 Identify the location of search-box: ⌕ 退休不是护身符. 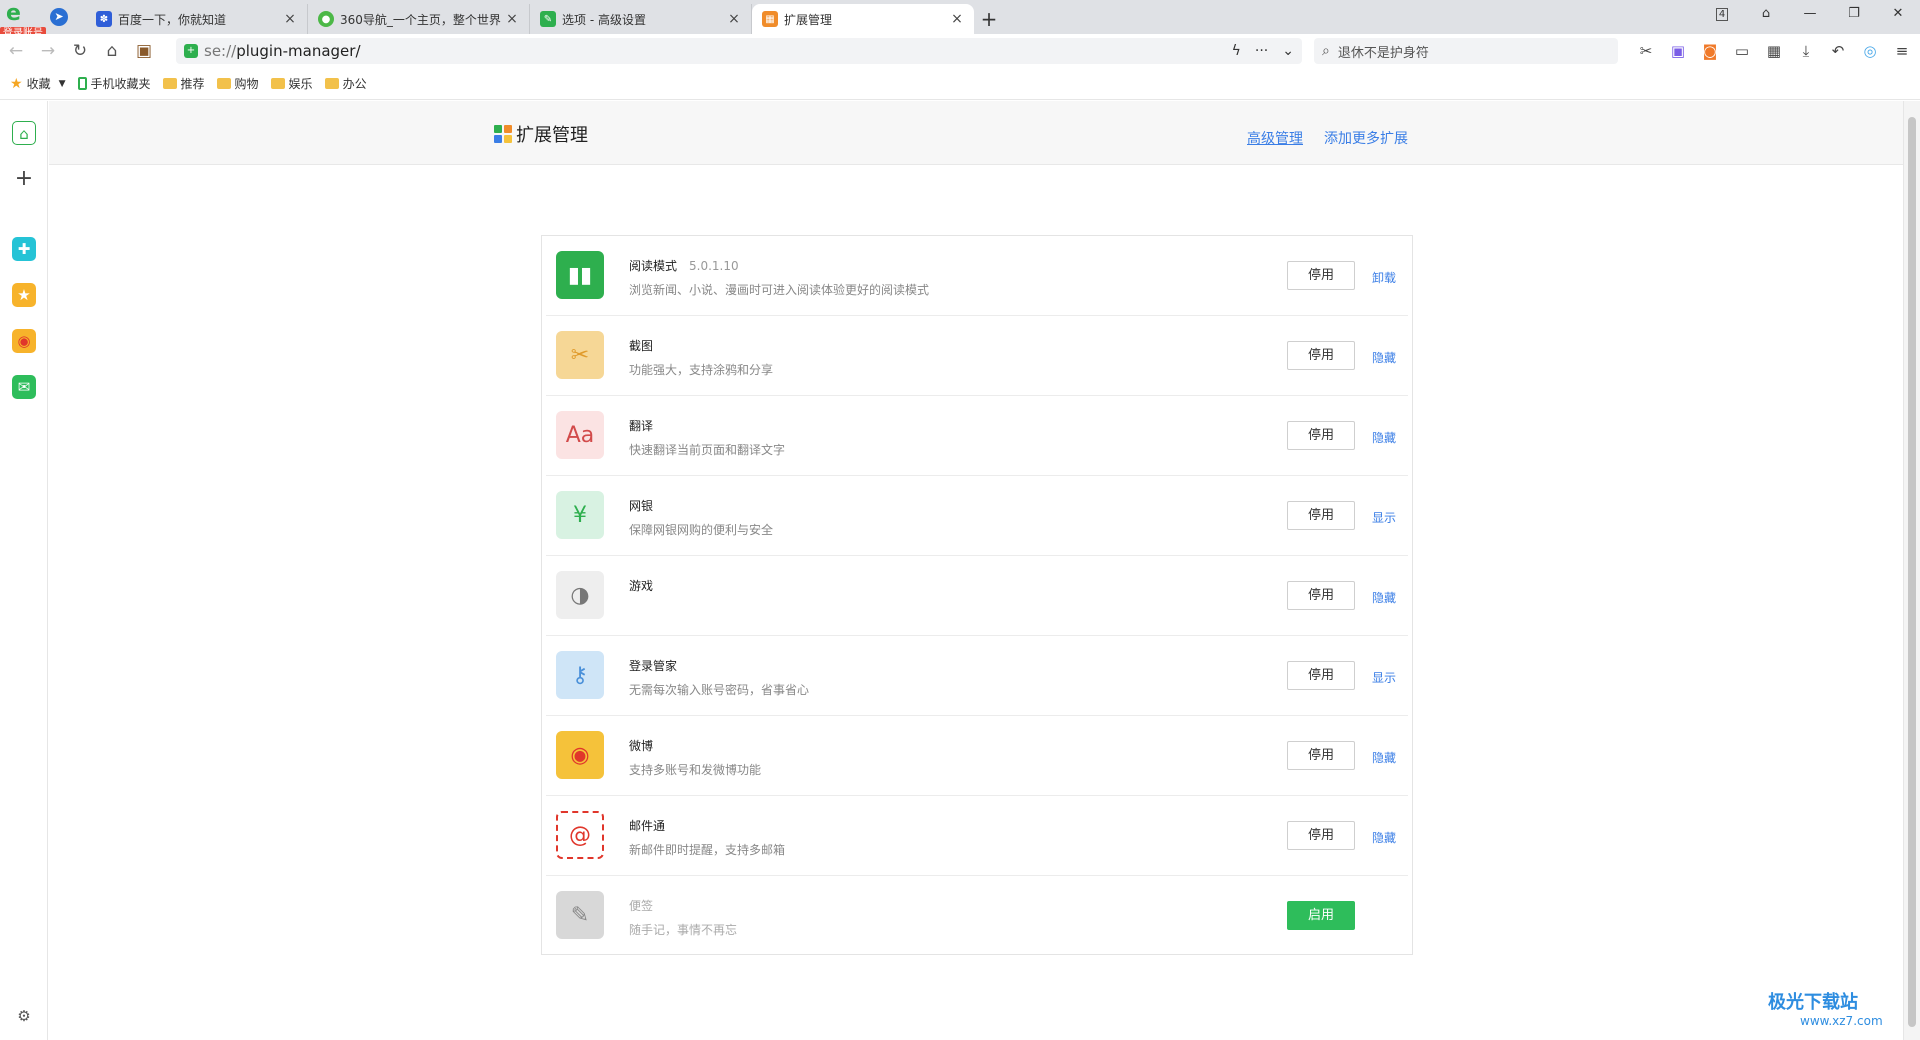
(1466, 51).